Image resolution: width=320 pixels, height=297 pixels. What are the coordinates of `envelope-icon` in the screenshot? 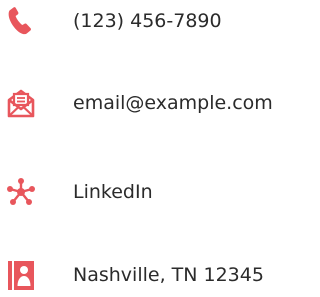 It's located at (21, 103).